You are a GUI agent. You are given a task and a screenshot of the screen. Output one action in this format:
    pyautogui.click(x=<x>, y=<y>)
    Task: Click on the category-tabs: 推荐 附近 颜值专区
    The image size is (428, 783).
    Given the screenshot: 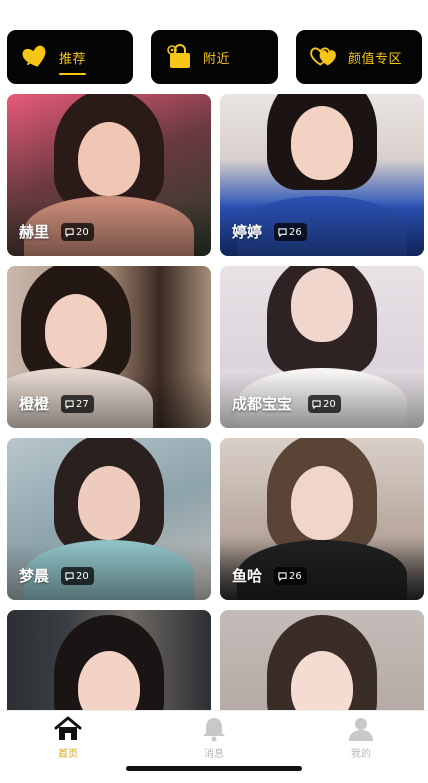 What is the action you would take?
    pyautogui.click(x=214, y=46)
    